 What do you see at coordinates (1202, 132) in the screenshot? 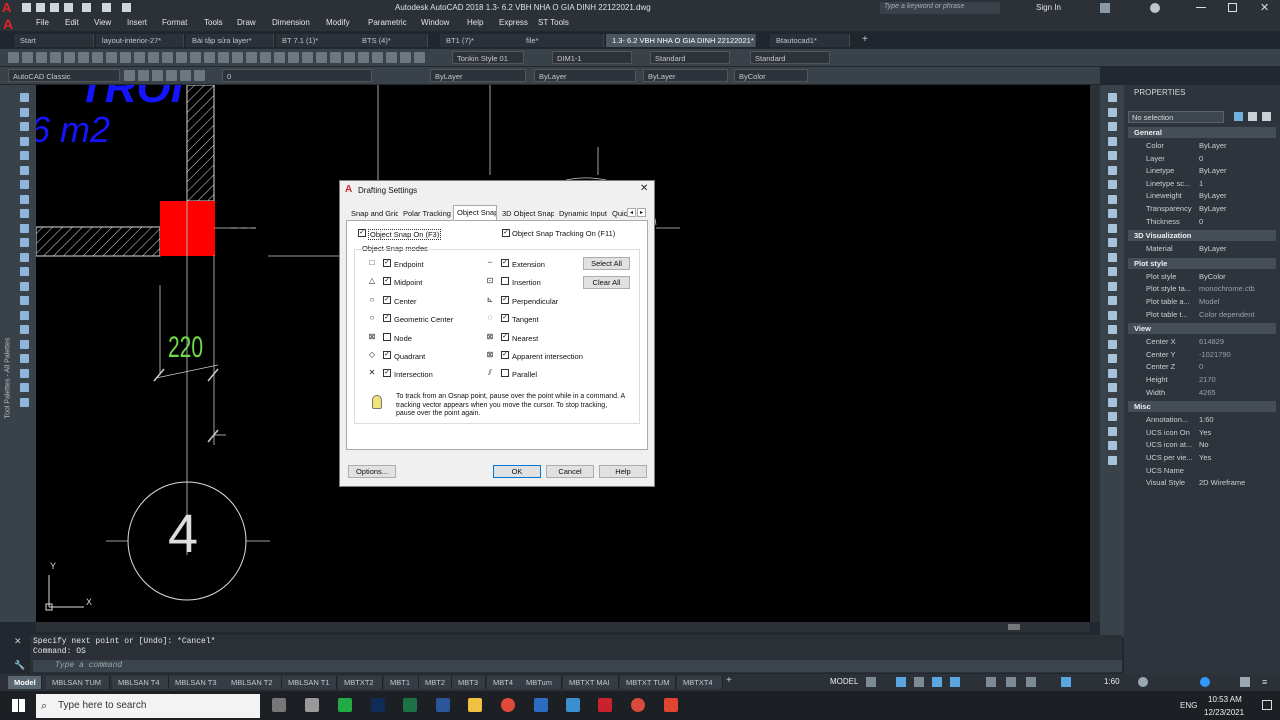
I see `props-section-general: General` at bounding box center [1202, 132].